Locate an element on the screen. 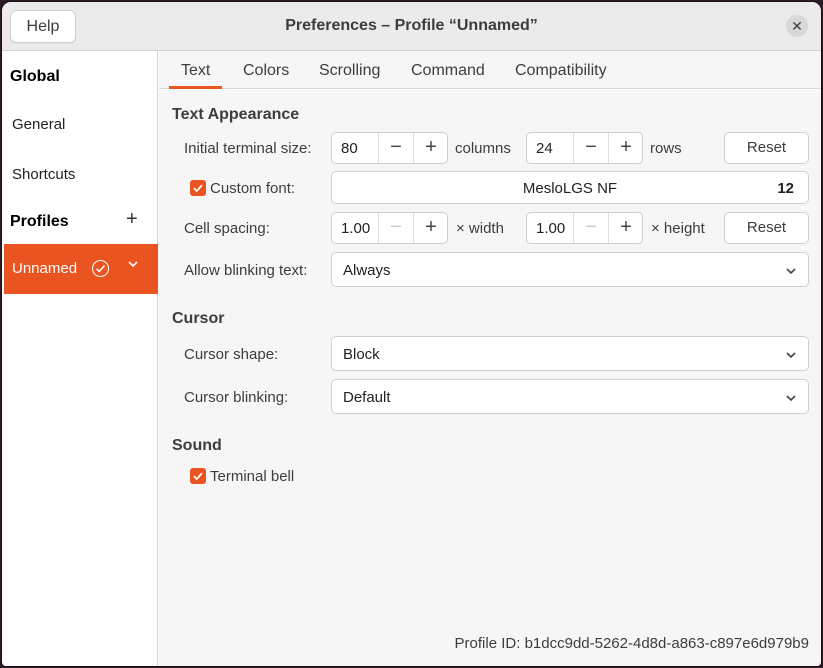 The image size is (823, 668). cursor-blinking-dropdown: Default is located at coordinates (570, 396).